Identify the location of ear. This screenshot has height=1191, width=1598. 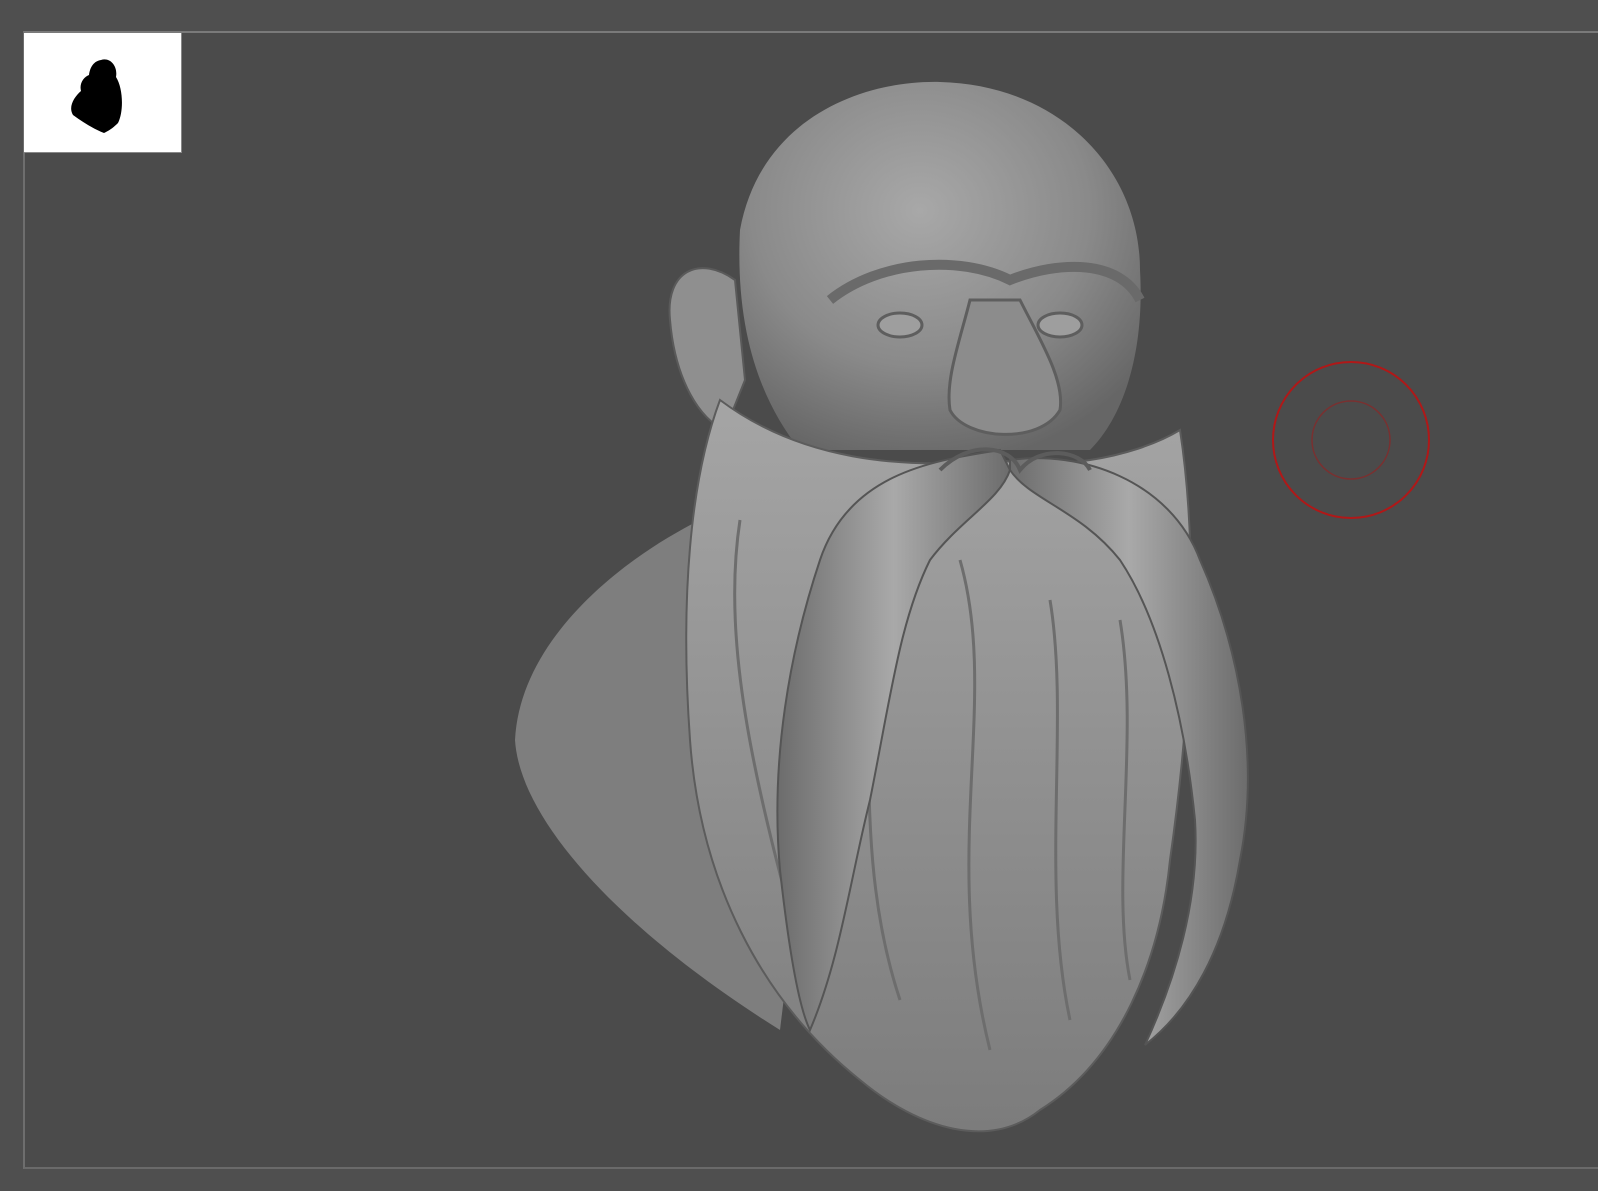
(707, 349).